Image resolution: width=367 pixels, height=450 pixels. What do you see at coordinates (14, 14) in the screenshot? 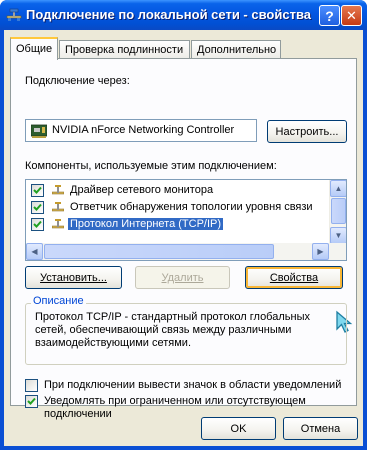
I see `network-connection-icon` at bounding box center [14, 14].